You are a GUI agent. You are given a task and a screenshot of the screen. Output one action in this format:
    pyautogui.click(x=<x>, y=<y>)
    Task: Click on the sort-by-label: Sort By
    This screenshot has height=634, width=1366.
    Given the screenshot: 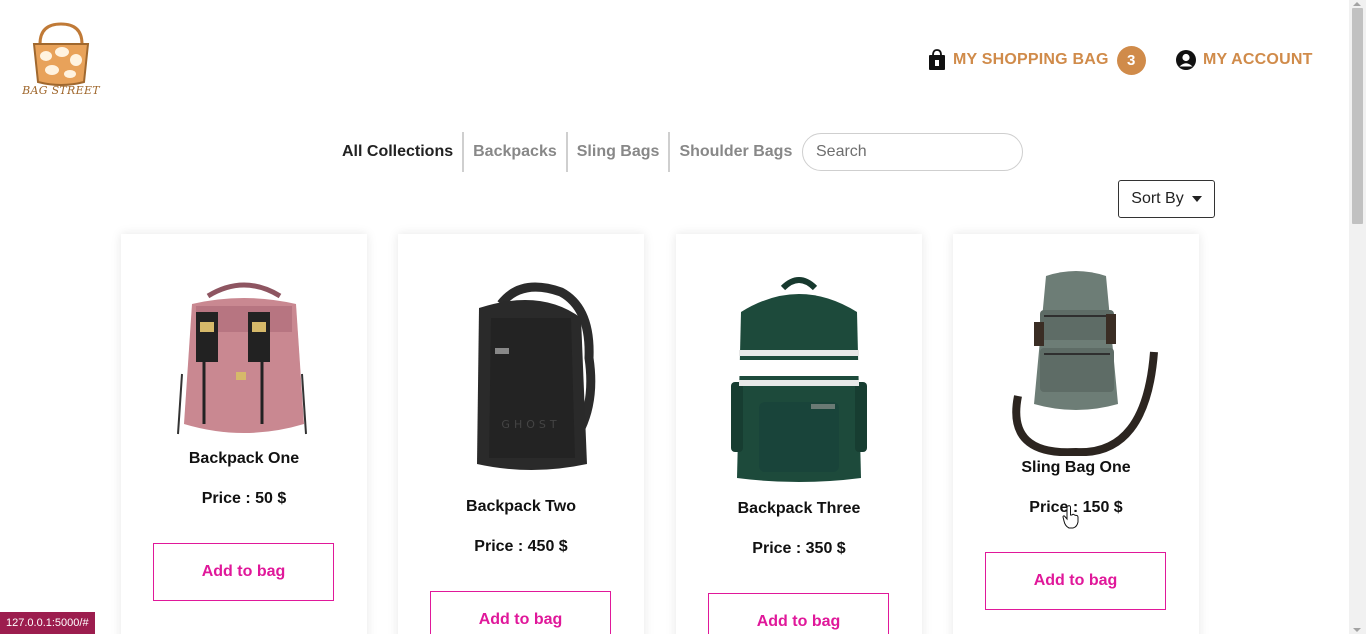 What is the action you would take?
    pyautogui.click(x=1157, y=198)
    